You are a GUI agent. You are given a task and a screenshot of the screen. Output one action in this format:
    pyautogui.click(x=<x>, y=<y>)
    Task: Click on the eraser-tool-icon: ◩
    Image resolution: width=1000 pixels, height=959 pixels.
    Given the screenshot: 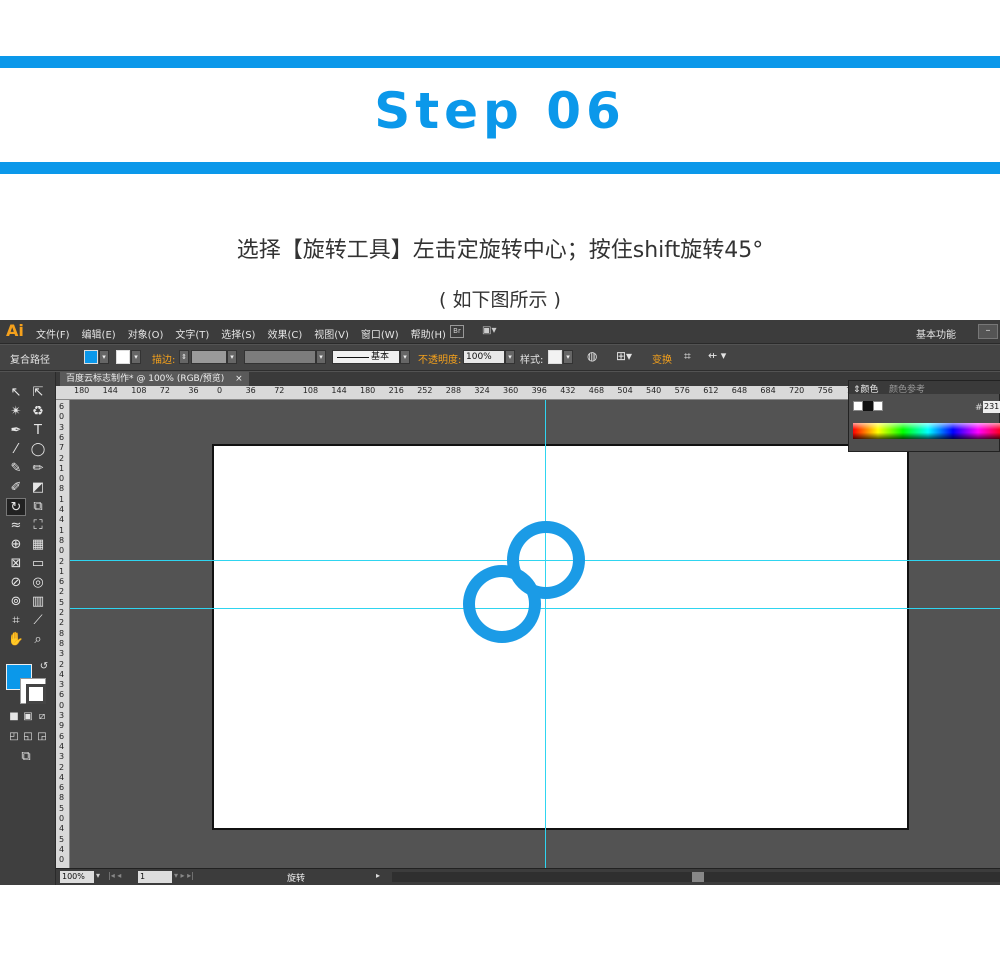 What is the action you would take?
    pyautogui.click(x=38, y=488)
    